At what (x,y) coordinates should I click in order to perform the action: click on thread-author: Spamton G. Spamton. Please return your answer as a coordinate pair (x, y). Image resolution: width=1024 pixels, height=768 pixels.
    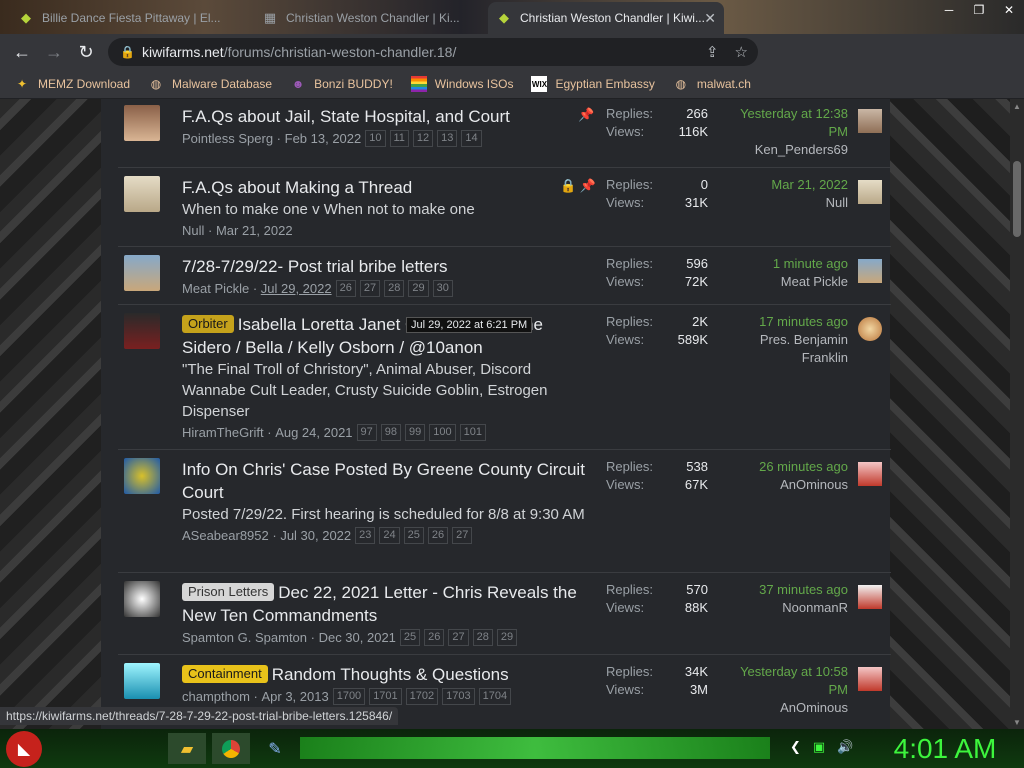
    Looking at the image, I should click on (244, 637).